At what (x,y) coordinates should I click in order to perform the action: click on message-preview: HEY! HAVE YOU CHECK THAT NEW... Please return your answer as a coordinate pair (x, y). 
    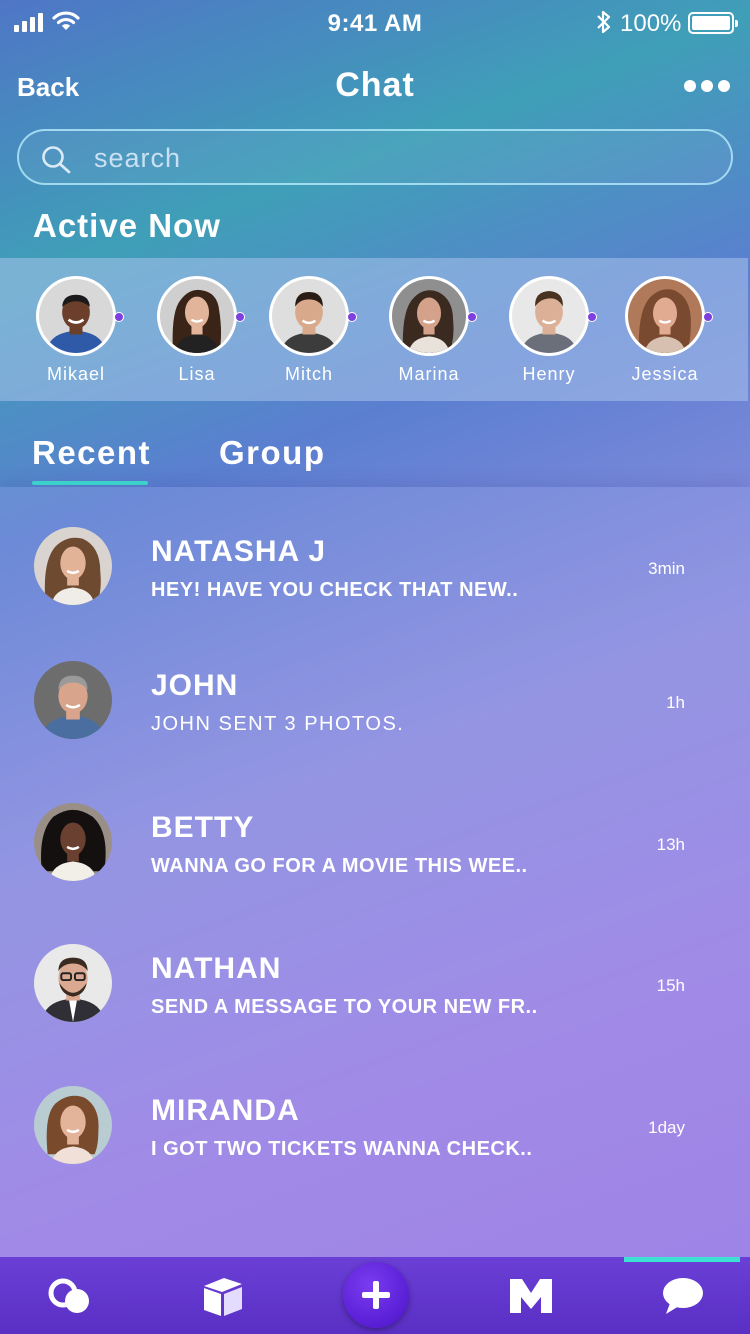
    Looking at the image, I should click on (335, 590).